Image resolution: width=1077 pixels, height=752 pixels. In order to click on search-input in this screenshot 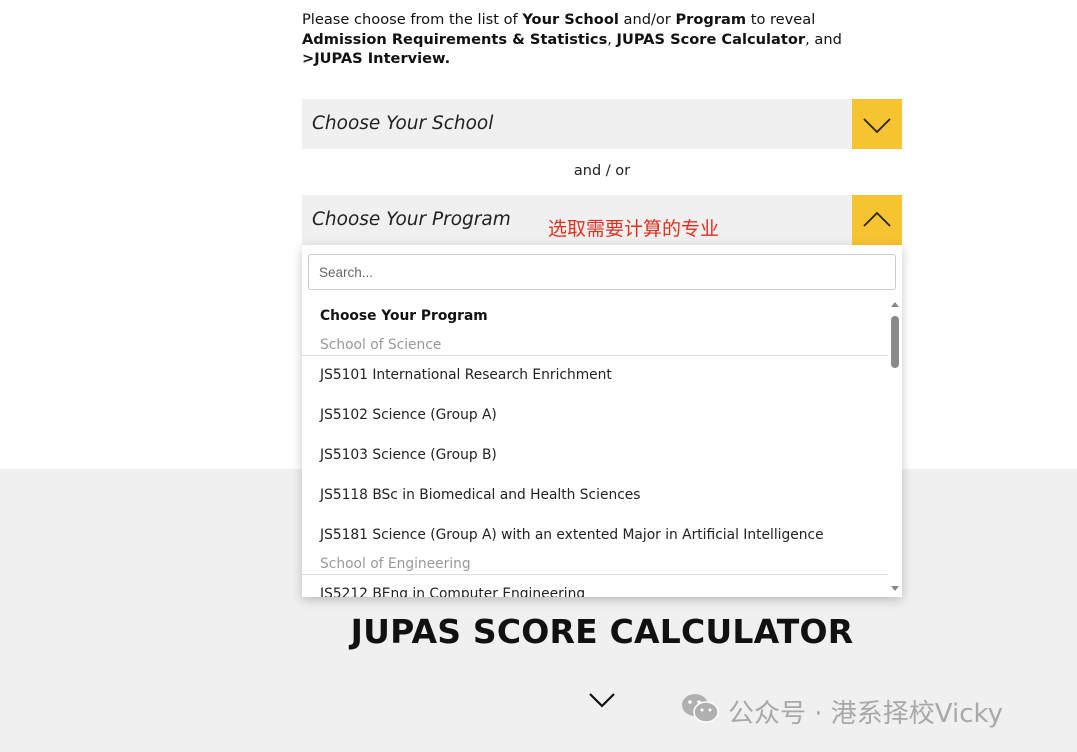, I will do `click(602, 272)`.